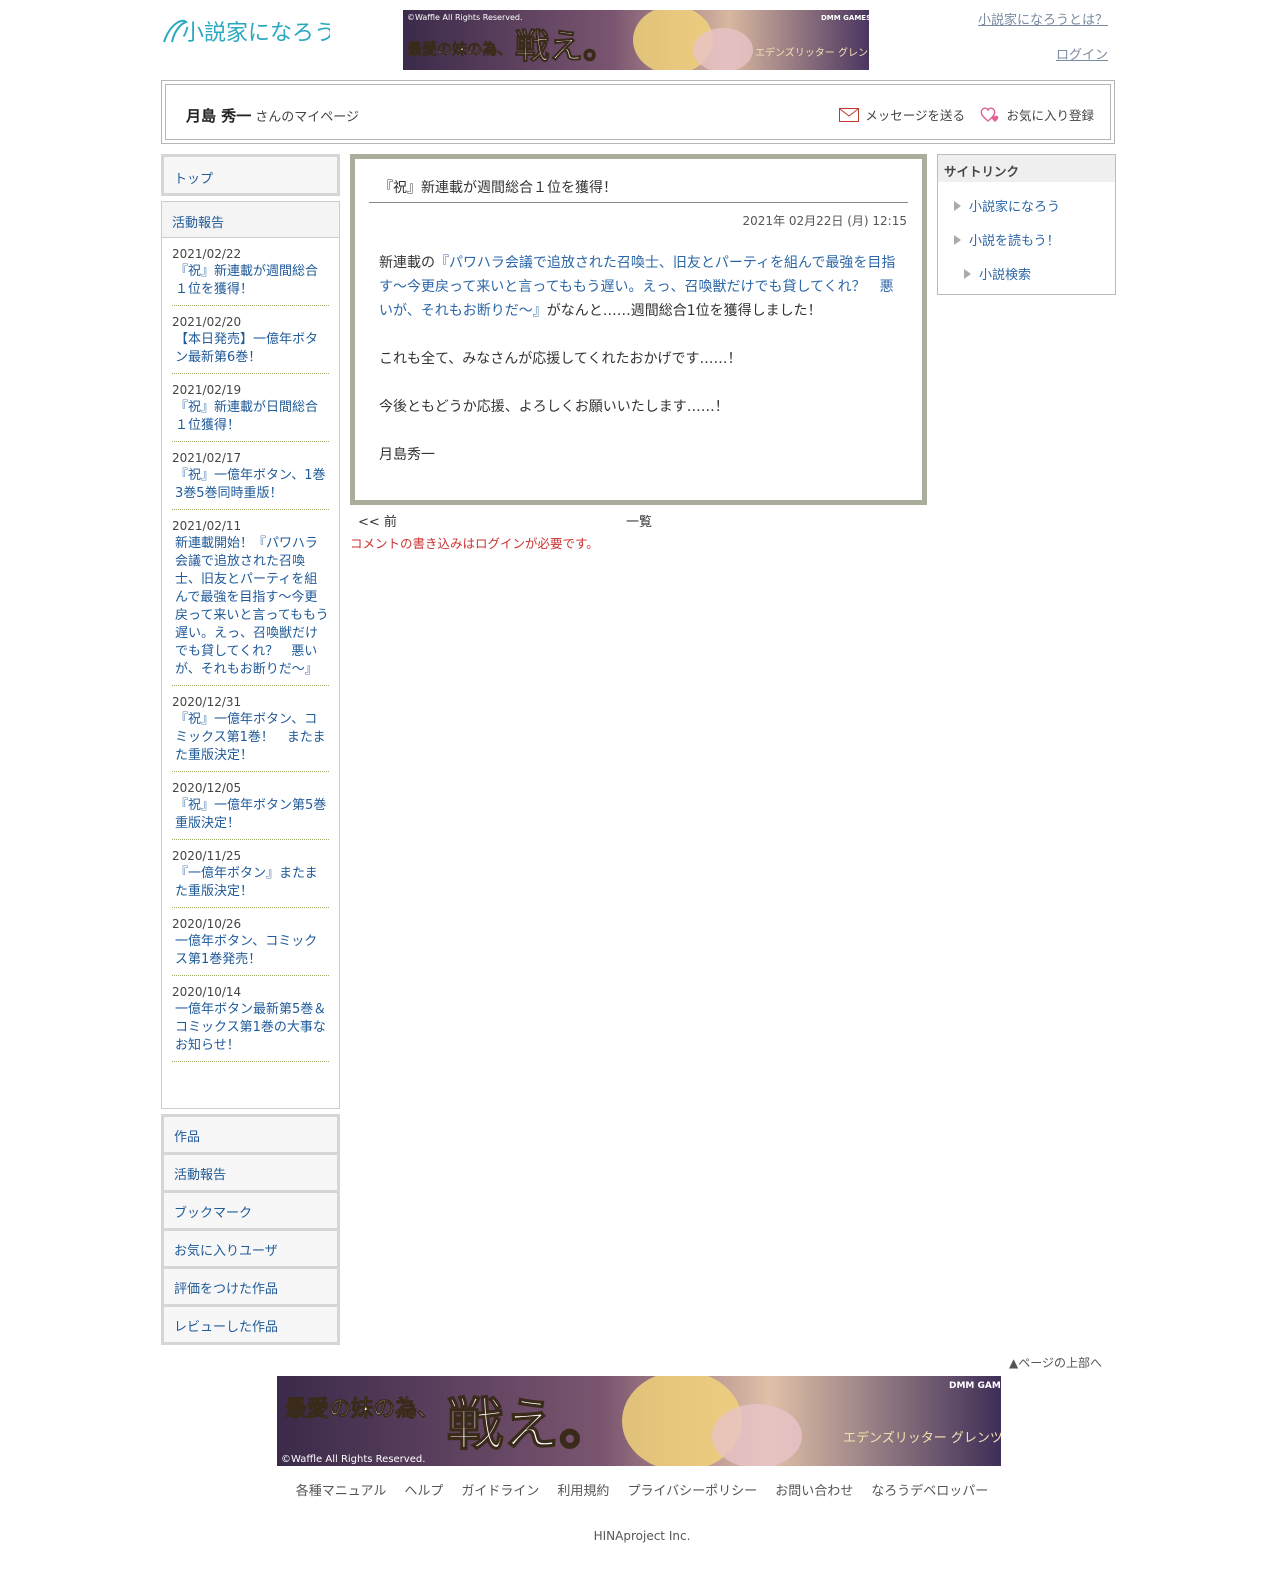 This screenshot has height=1576, width=1284. I want to click on footer-link: なろうデベロッパー, so click(929, 1491).